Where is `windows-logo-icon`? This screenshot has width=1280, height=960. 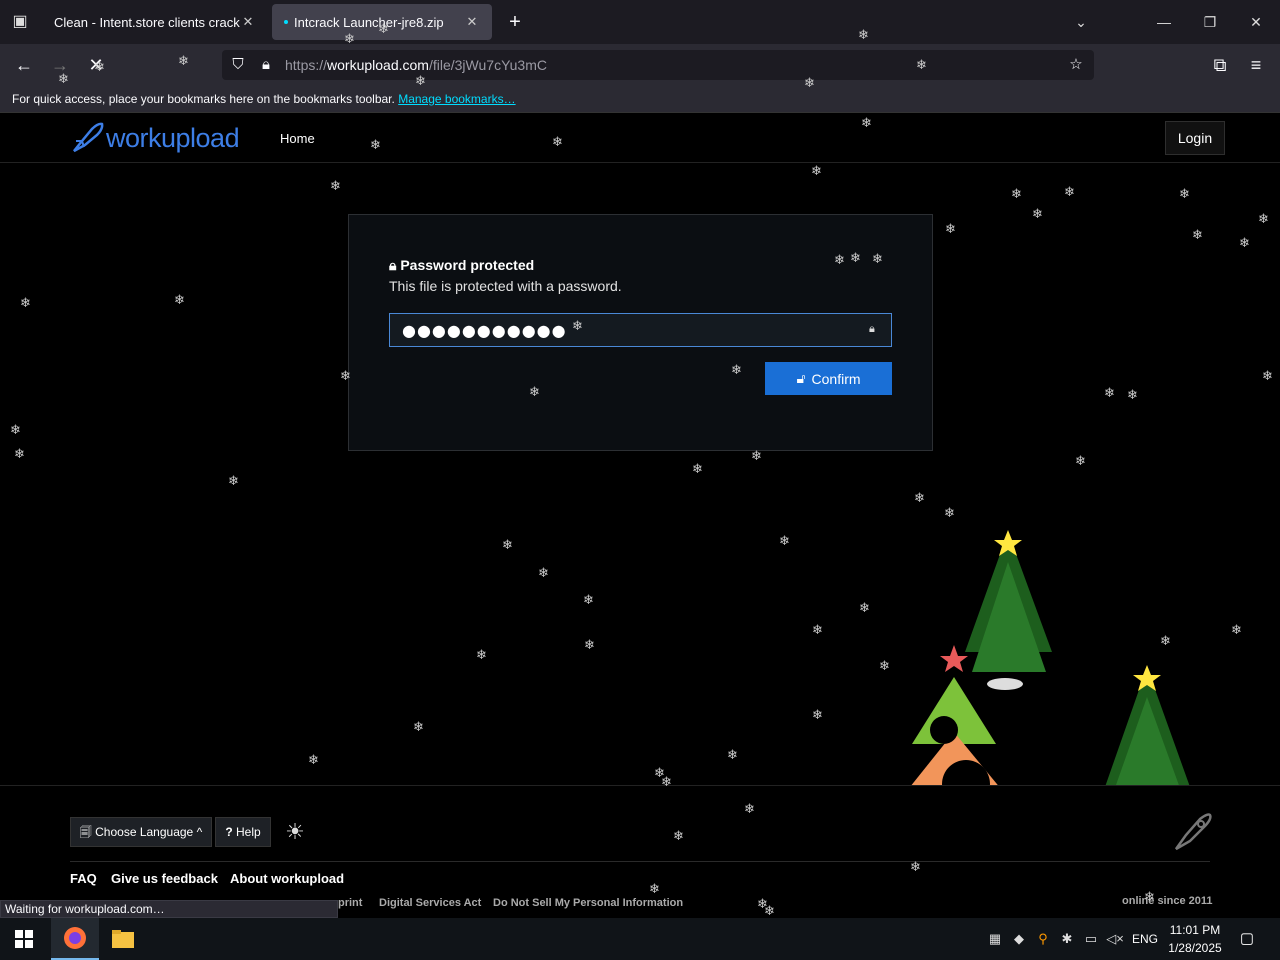 windows-logo-icon is located at coordinates (24, 939).